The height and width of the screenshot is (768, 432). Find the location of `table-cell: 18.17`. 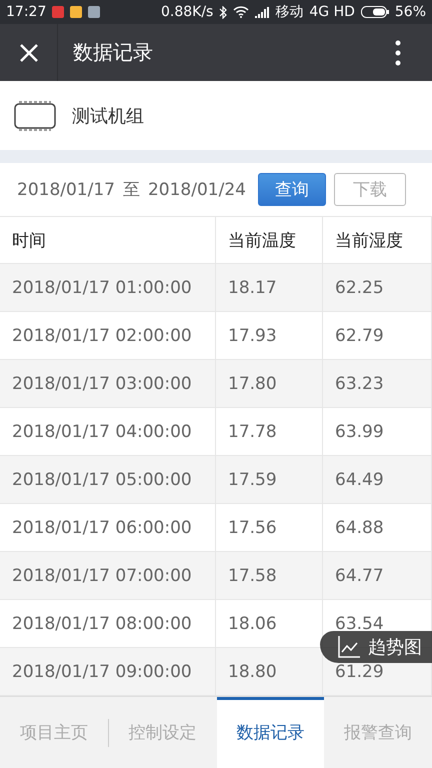

table-cell: 18.17 is located at coordinates (269, 288).